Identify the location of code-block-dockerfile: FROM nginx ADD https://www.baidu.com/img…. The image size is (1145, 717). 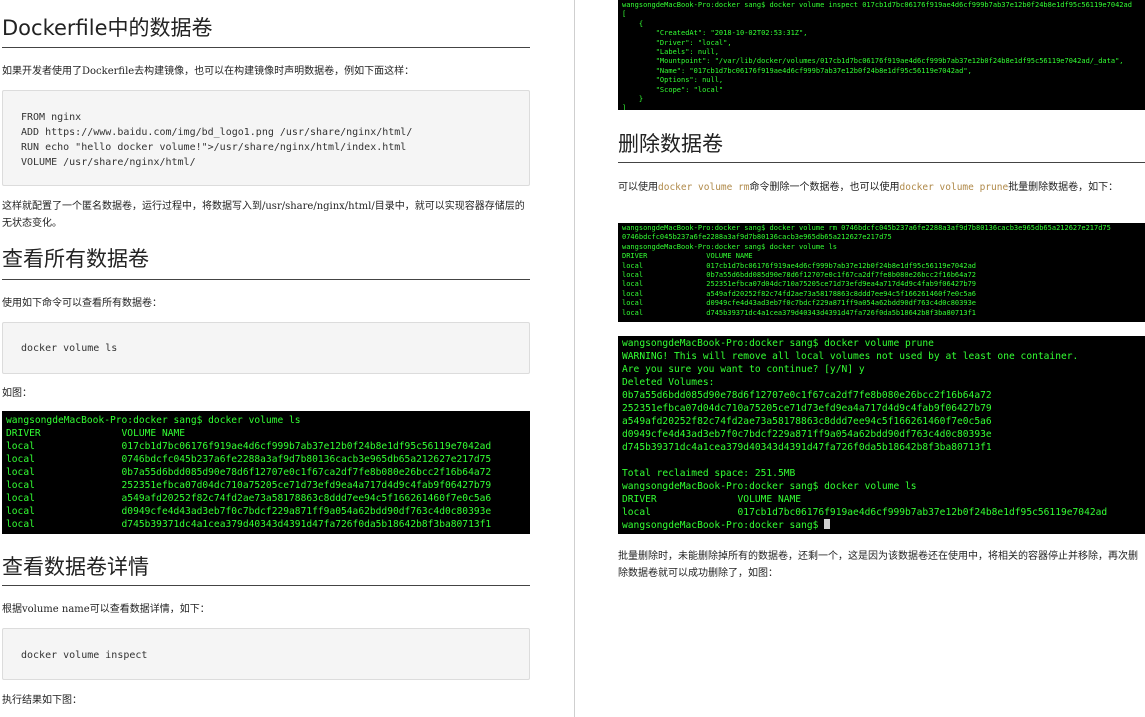
(266, 138).